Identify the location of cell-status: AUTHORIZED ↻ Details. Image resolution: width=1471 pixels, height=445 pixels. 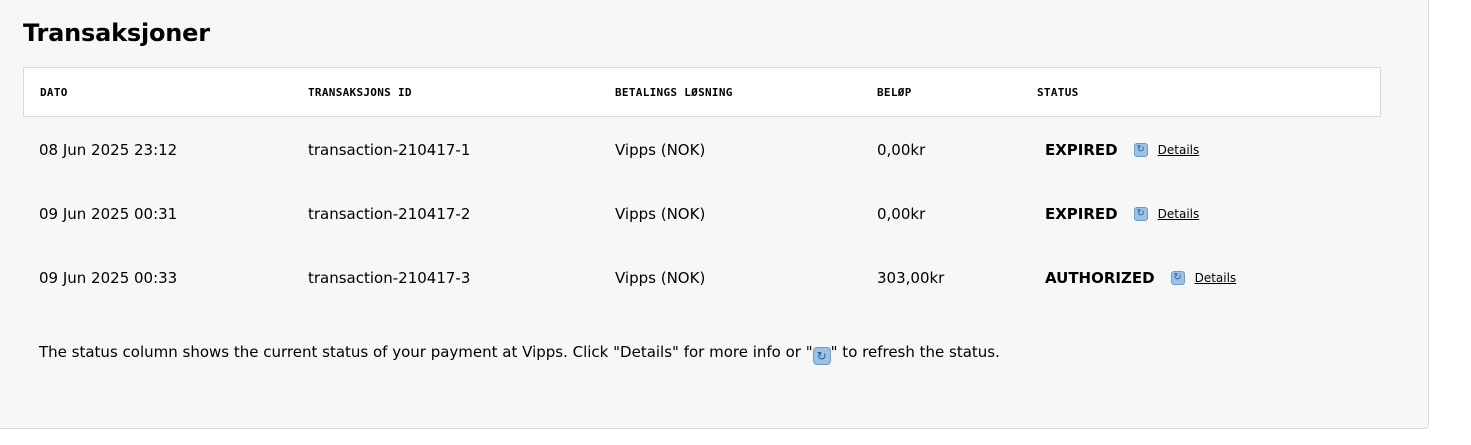
(1140, 278).